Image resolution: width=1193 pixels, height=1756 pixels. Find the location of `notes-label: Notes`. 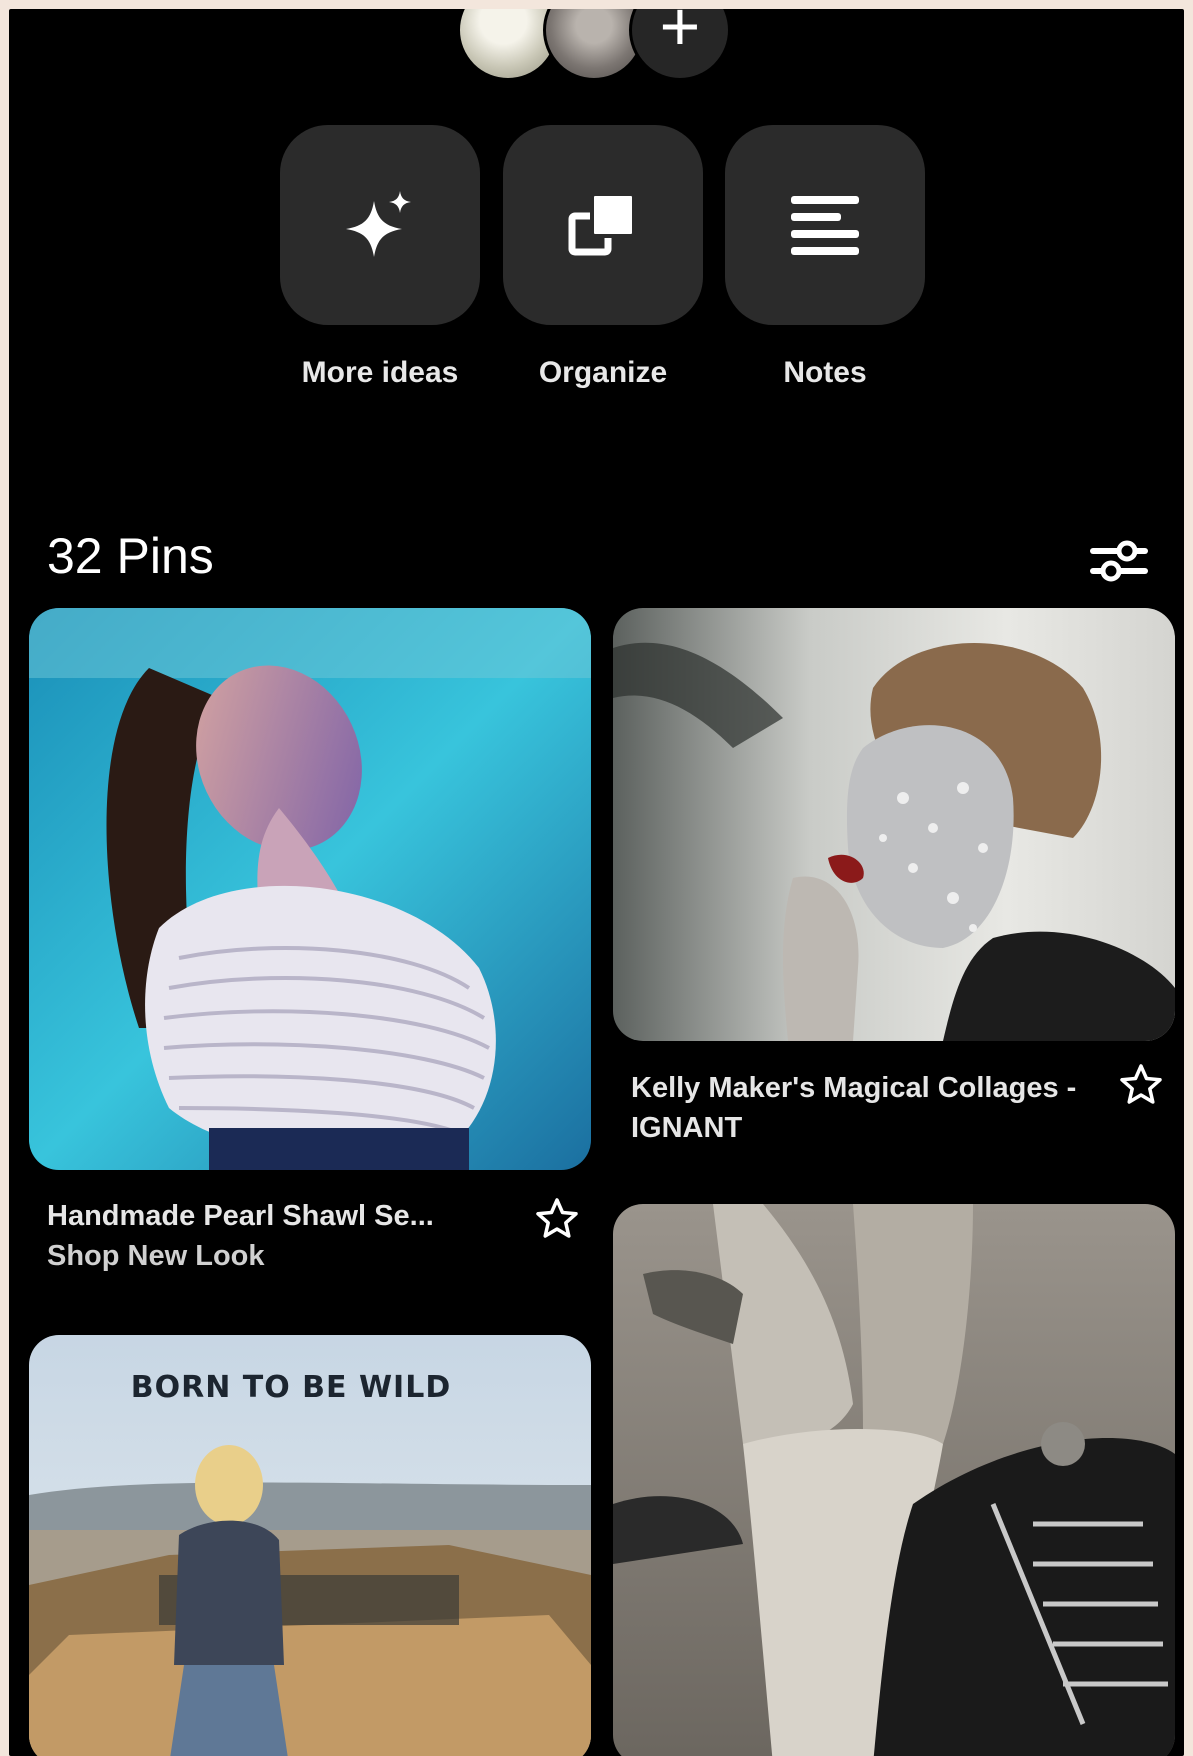

notes-label: Notes is located at coordinates (825, 372).